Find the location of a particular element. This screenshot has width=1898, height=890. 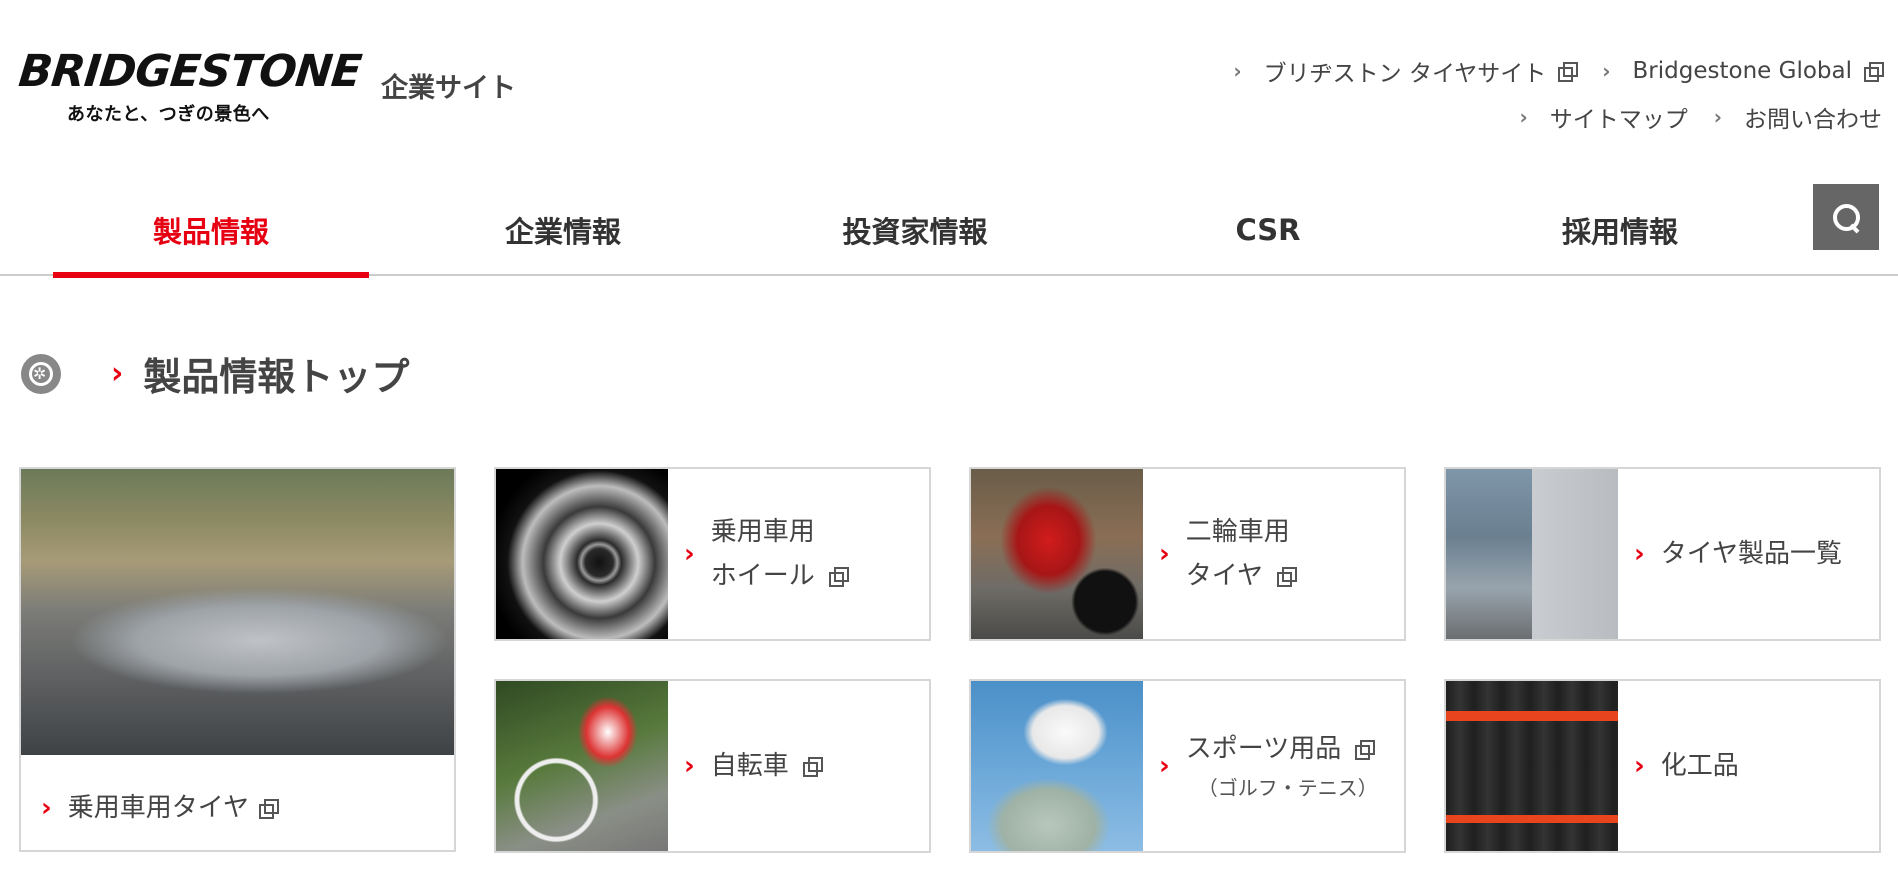

util-link-contact: › お問い合わせ is located at coordinates (1798, 117).